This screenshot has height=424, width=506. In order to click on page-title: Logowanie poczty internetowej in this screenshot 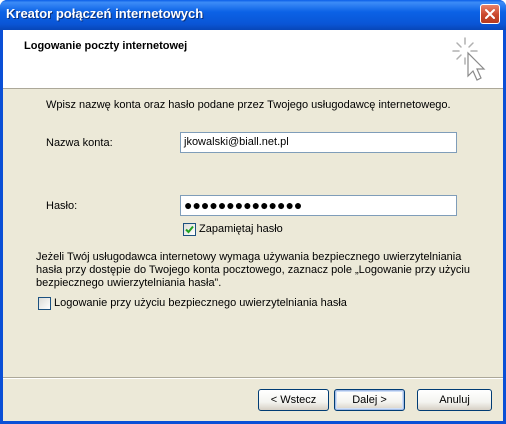, I will do `click(106, 46)`.